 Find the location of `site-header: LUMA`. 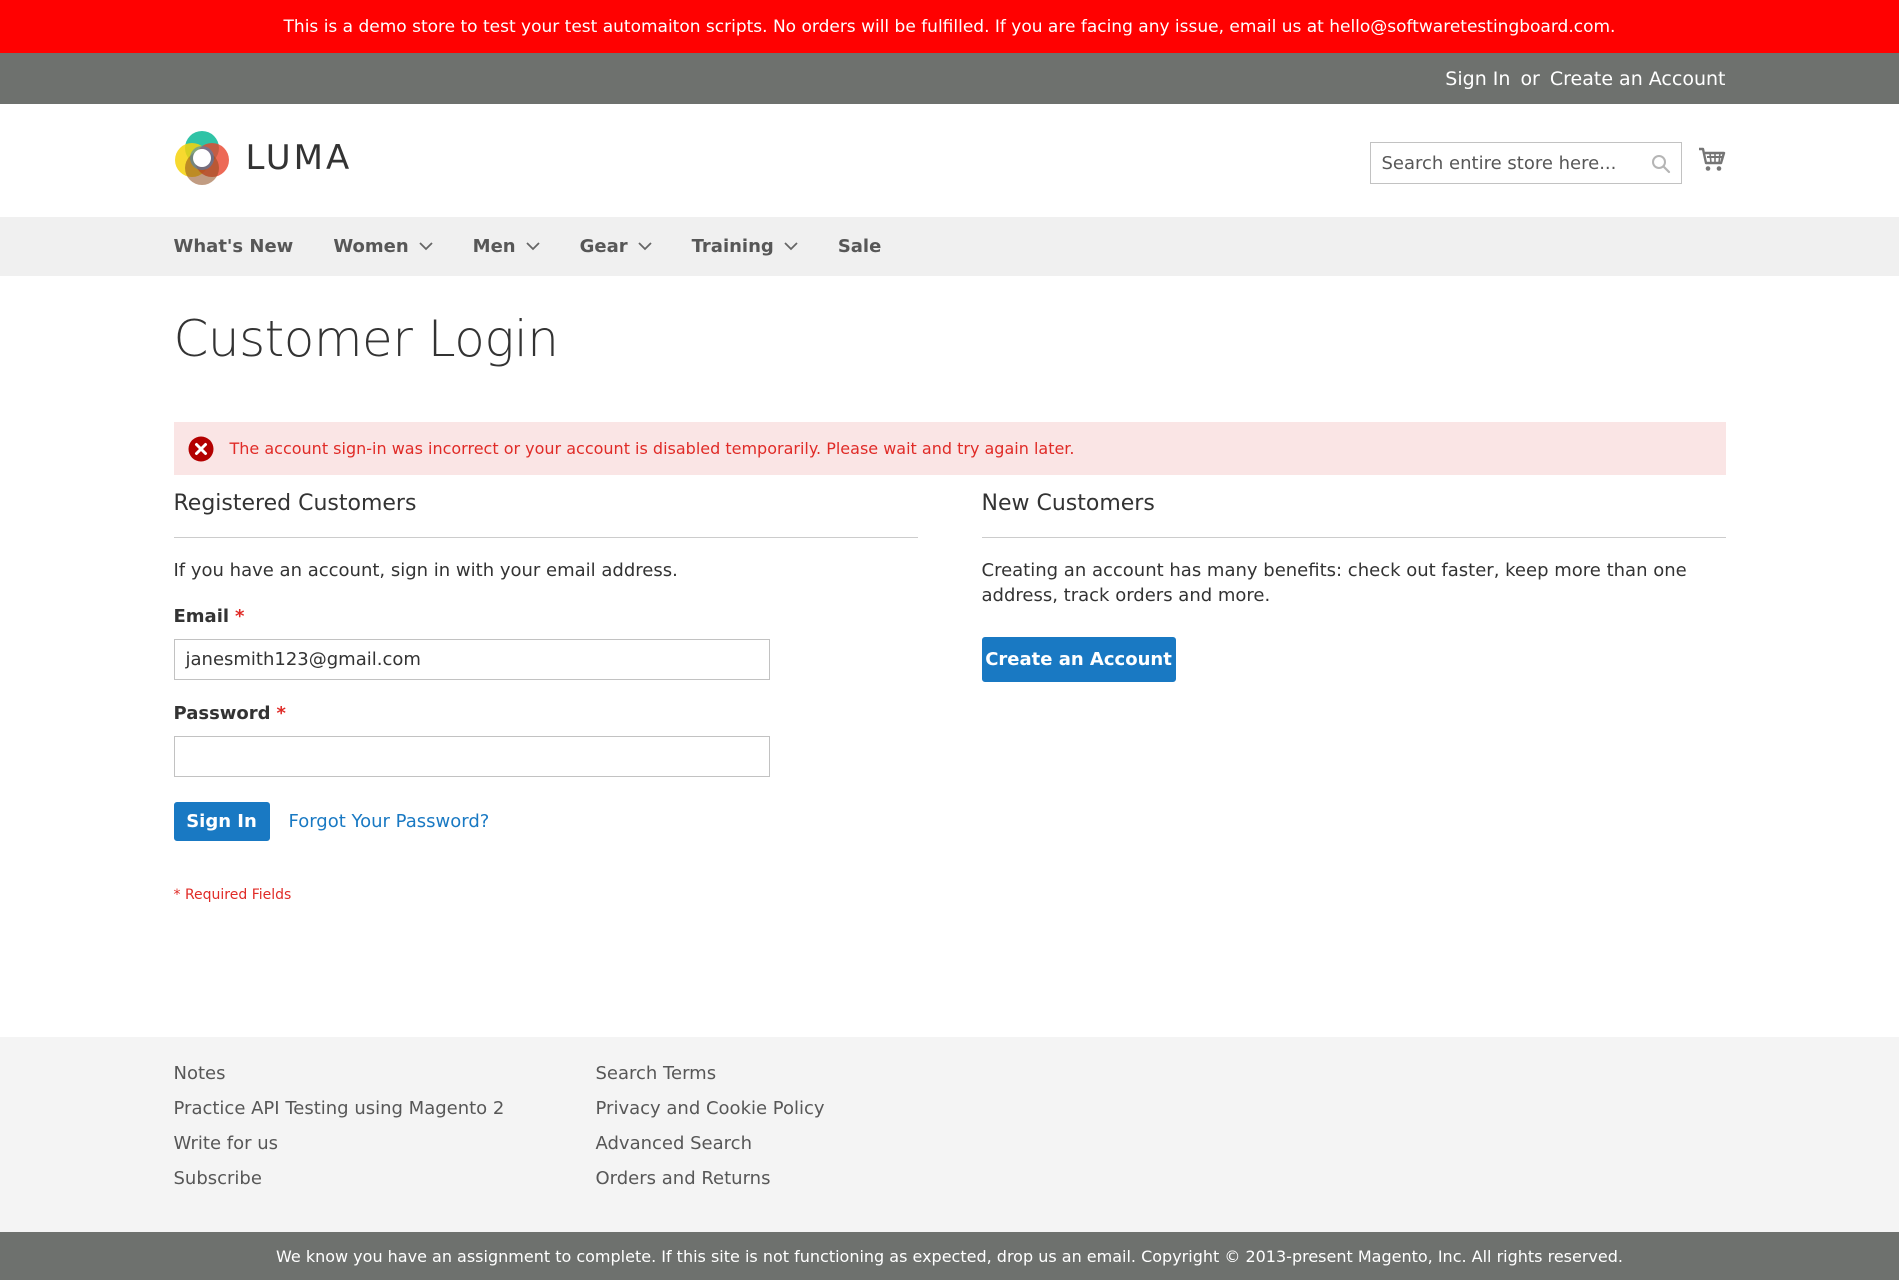

site-header: LUMA is located at coordinates (949, 160).